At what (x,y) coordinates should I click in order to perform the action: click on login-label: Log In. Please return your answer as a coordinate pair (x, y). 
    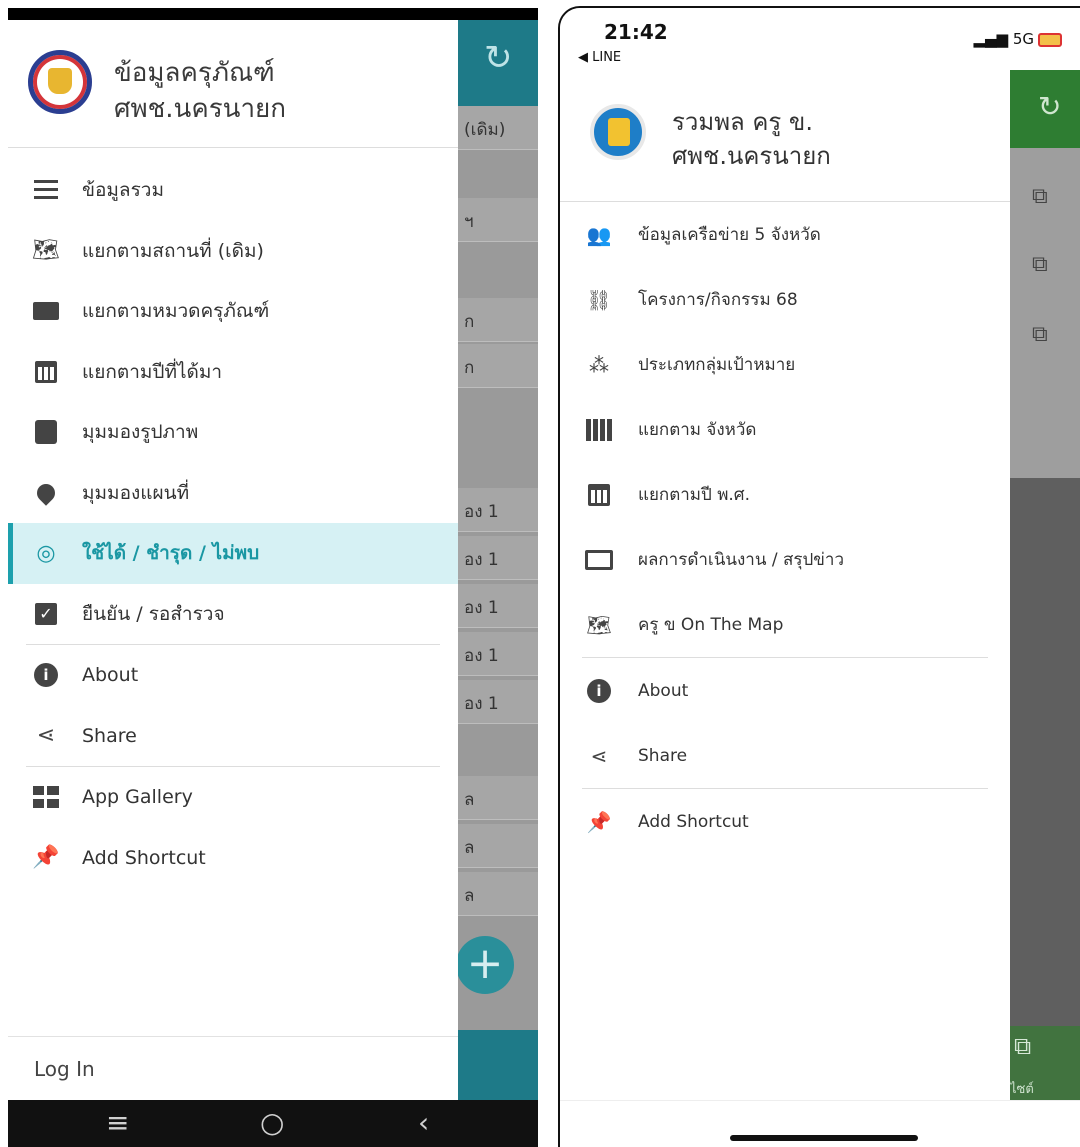
    Looking at the image, I should click on (64, 1069).